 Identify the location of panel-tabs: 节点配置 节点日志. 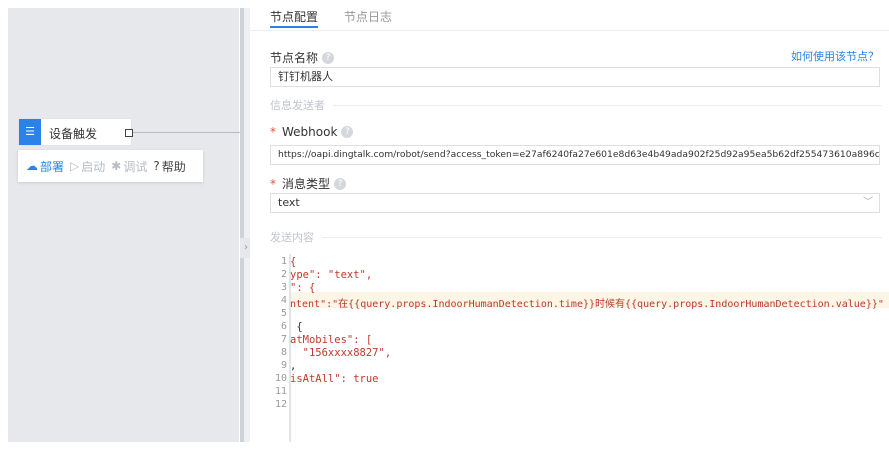
(331, 14).